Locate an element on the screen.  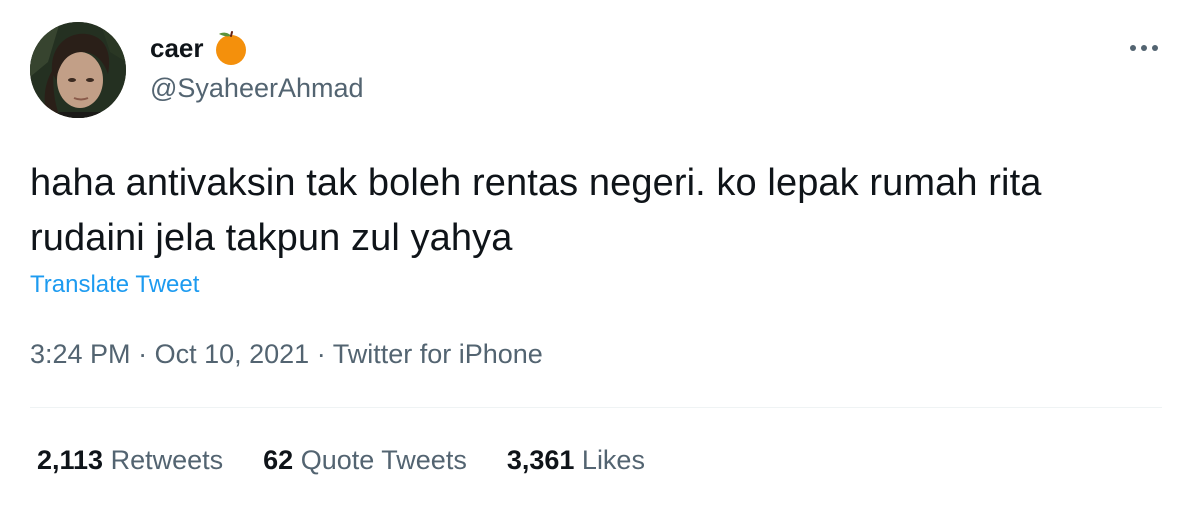
quote-tweets-label: Quote Tweets is located at coordinates (383, 460).